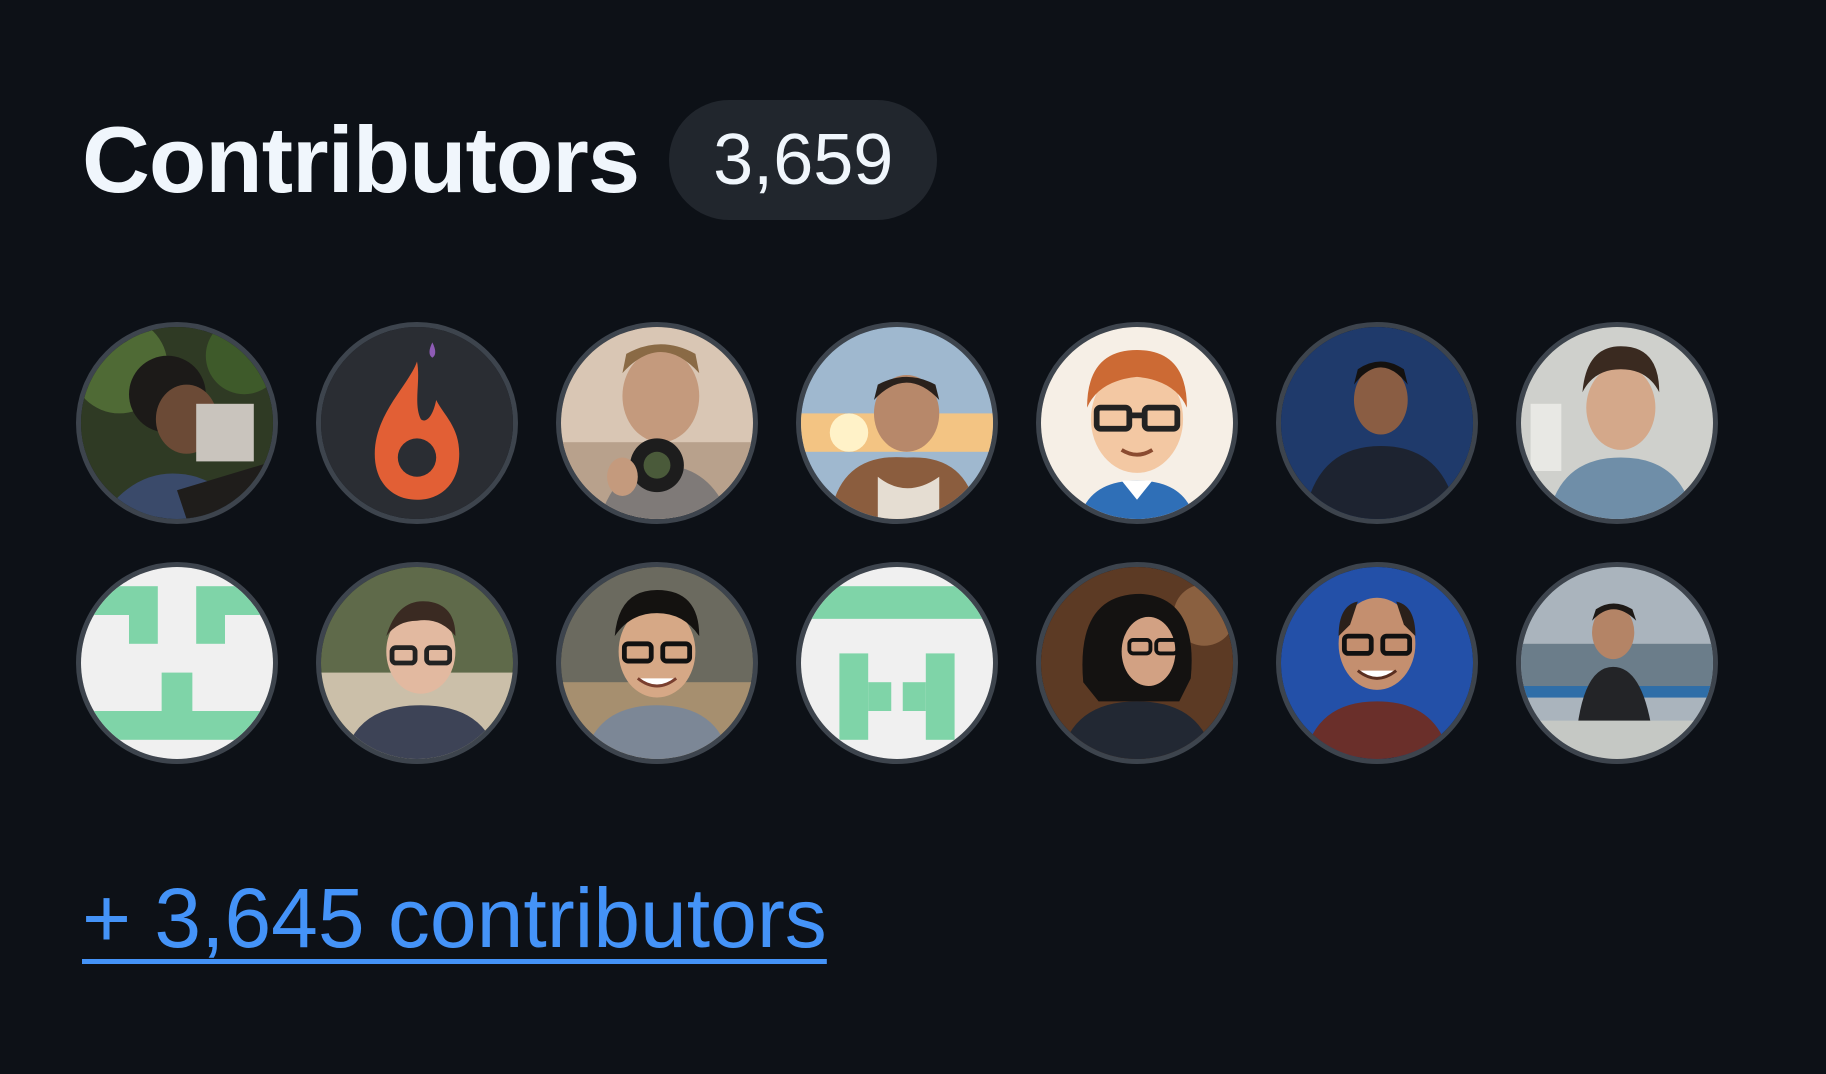 The width and height of the screenshot is (1826, 1074). I want to click on more-contributors-link: + 3,645 contributors, so click(454, 918).